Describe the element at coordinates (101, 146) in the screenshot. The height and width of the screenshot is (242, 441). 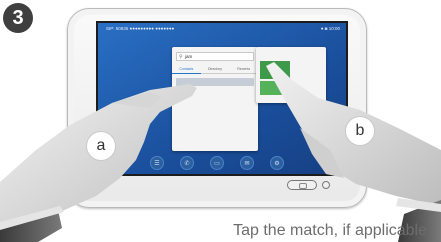
I see `label-a: a` at that location.